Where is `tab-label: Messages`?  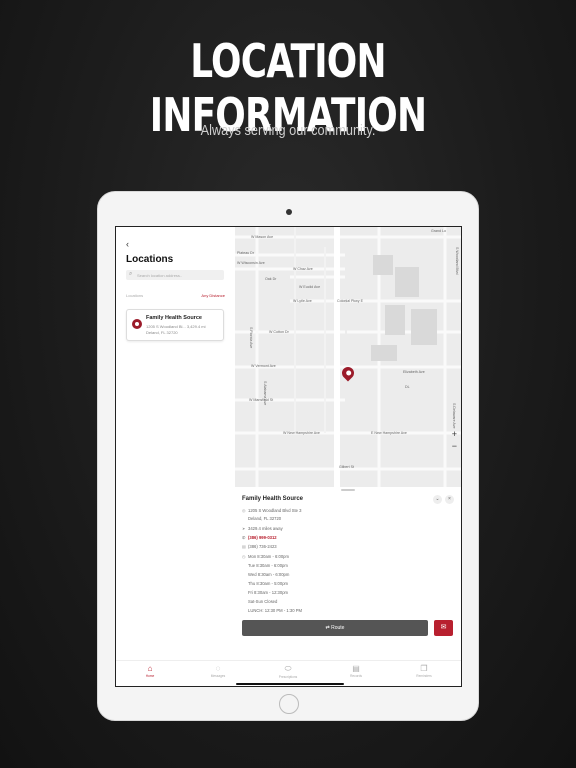 tab-label: Messages is located at coordinates (218, 676).